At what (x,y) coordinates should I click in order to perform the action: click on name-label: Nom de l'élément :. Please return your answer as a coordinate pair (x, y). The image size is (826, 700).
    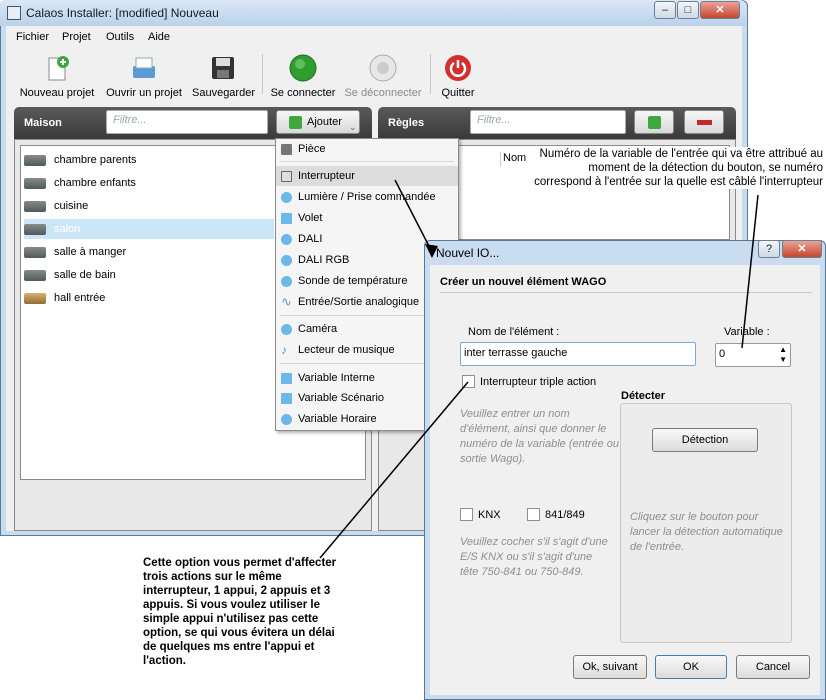
    Looking at the image, I should click on (514, 332).